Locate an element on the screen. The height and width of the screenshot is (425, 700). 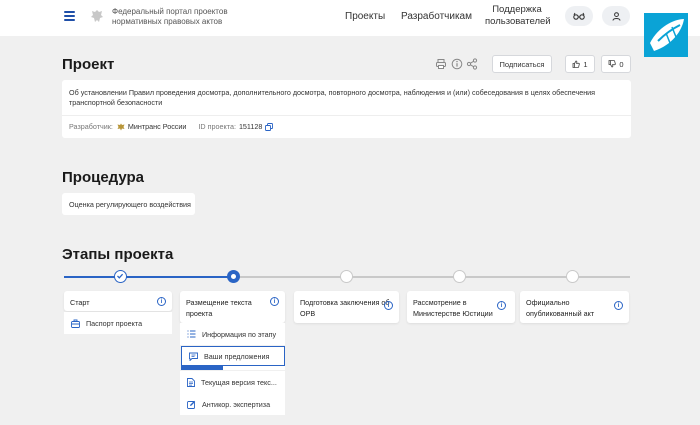
check-icon is located at coordinates (120, 276).